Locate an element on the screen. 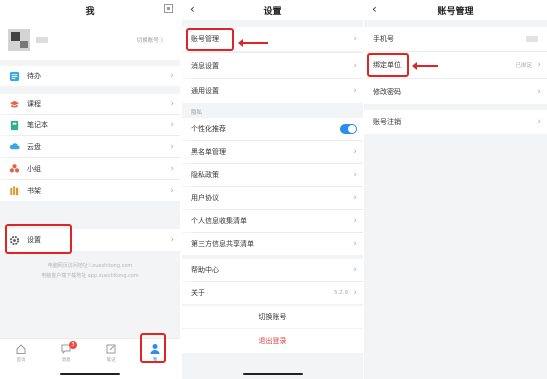  logout-button: 退出登录 is located at coordinates (272, 341).